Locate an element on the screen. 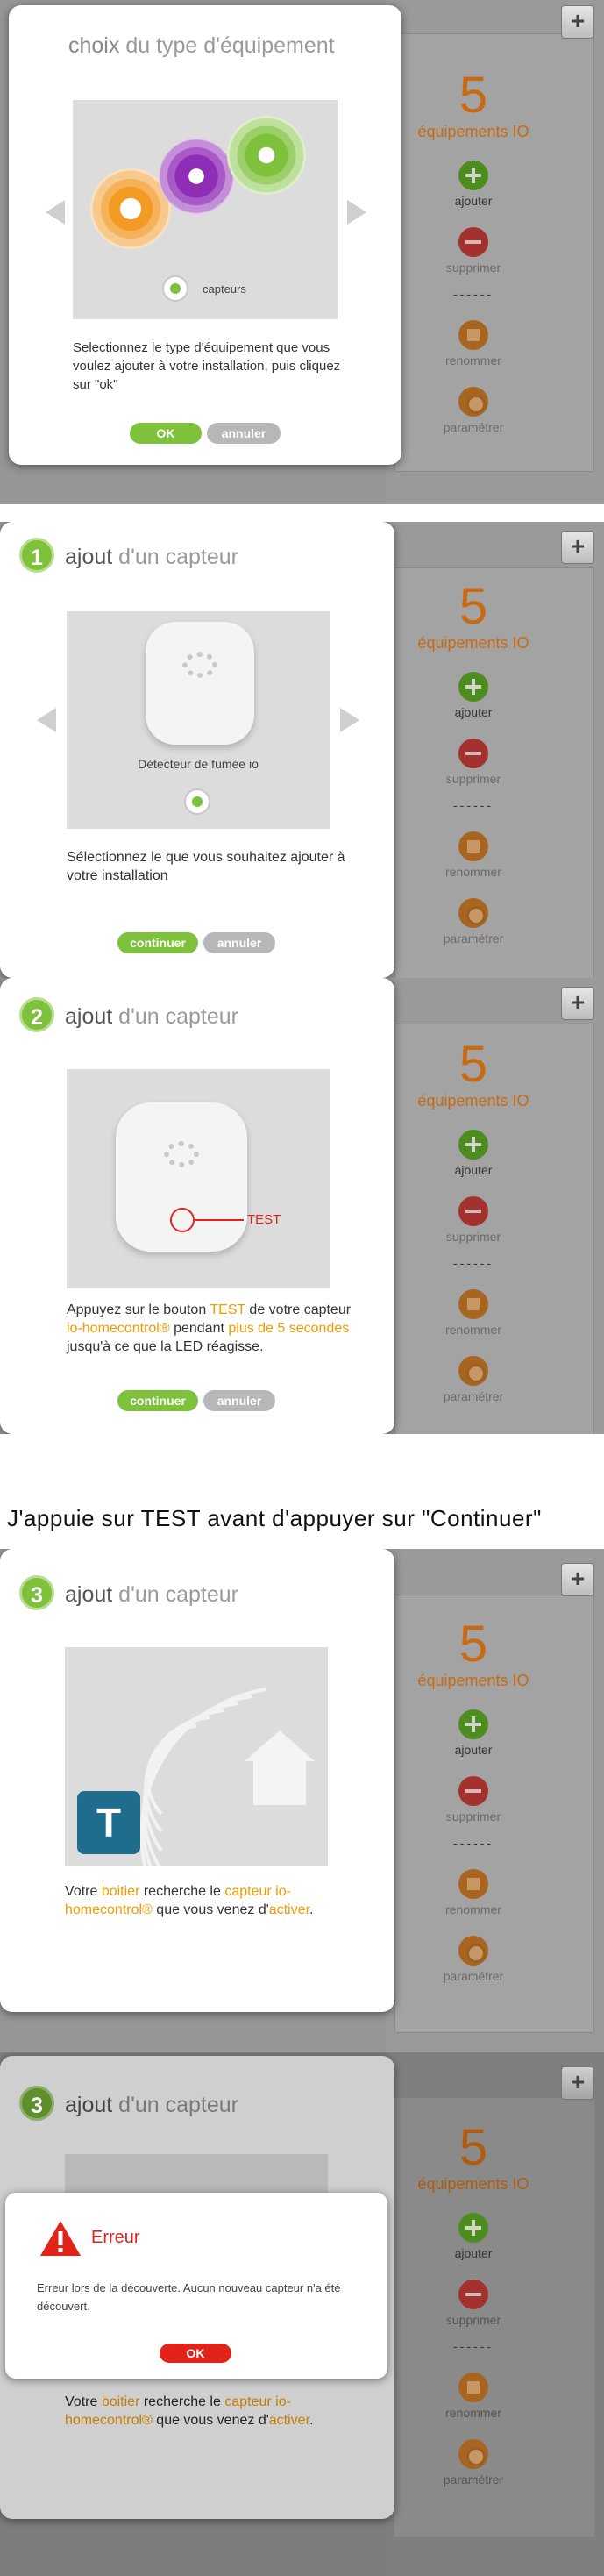  temperature-sensor-icon is located at coordinates (196, 177).